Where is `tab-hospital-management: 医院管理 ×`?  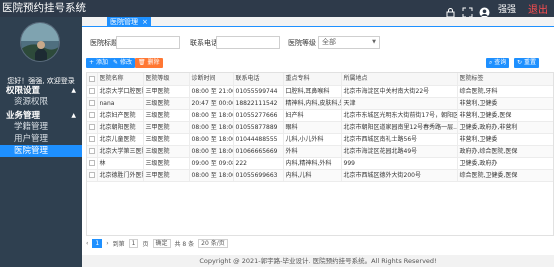 tab-hospital-management: 医院管理 × is located at coordinates (129, 22).